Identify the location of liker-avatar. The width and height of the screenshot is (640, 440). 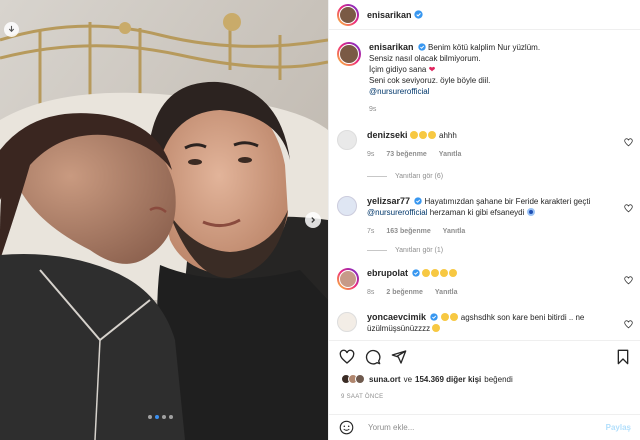
(360, 379).